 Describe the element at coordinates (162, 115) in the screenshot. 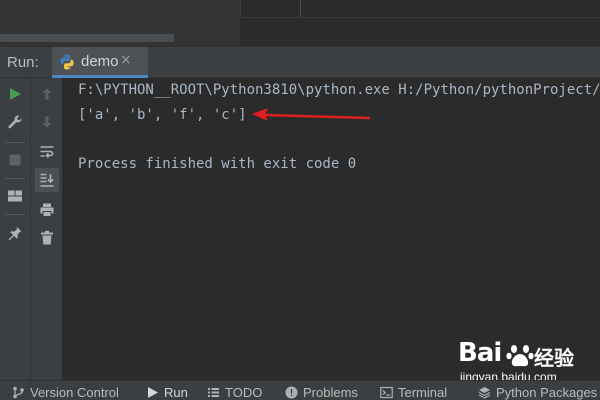

I see `console-line-output: ['a', 'b', 'f', 'c']` at that location.